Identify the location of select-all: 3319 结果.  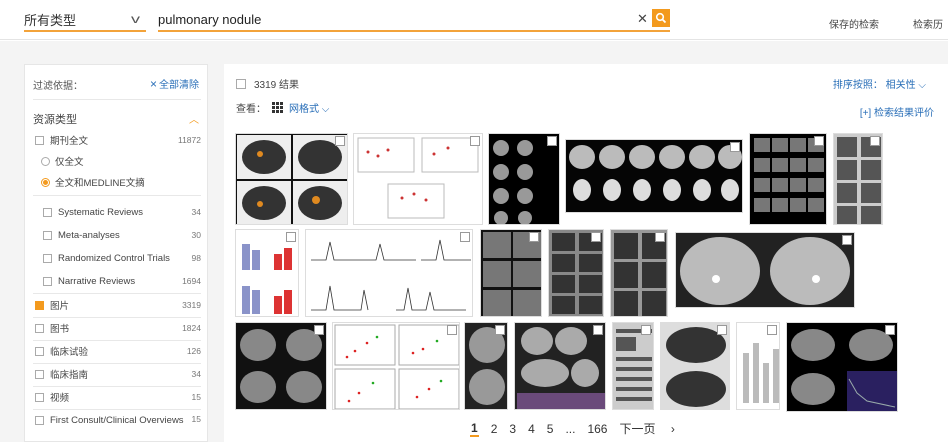
(267, 83).